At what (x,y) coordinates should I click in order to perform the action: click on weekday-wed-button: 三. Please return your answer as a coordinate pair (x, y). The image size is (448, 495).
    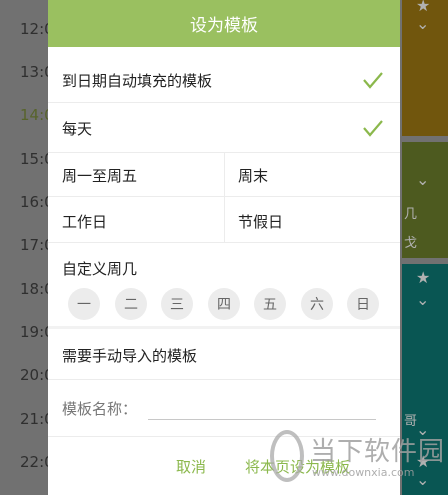
    Looking at the image, I should click on (177, 304).